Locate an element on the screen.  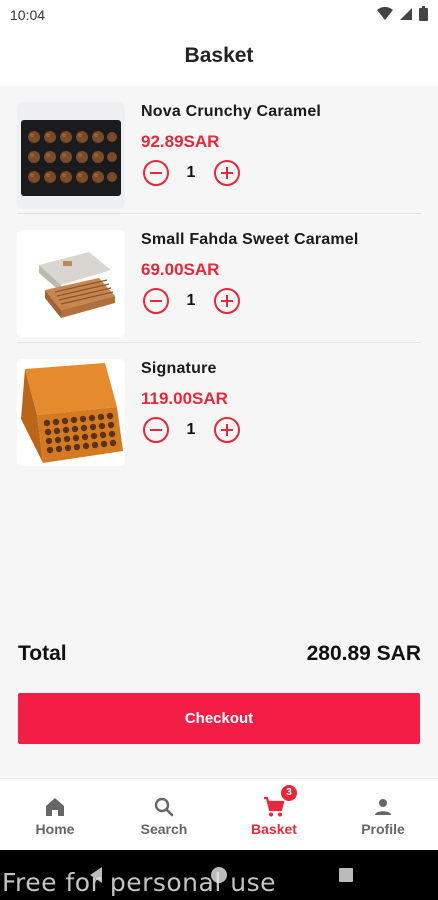
basket-item: Small Fahda Sweet Caramel 69.00SAR 1 is located at coordinates (219, 278).